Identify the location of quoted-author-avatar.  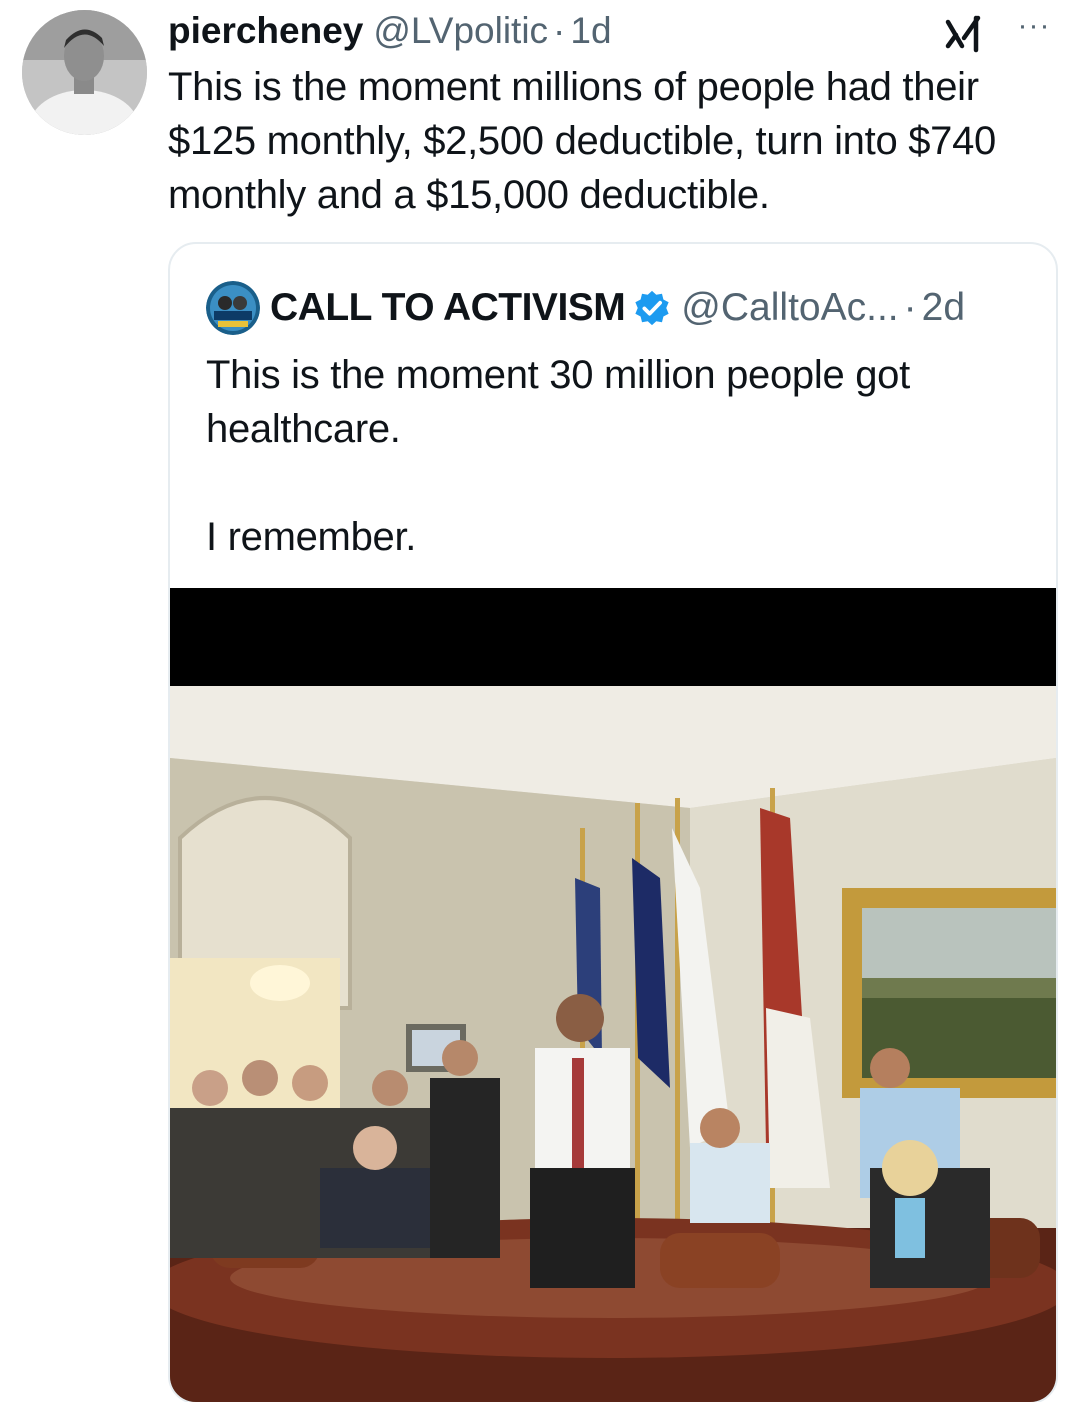
(233, 308).